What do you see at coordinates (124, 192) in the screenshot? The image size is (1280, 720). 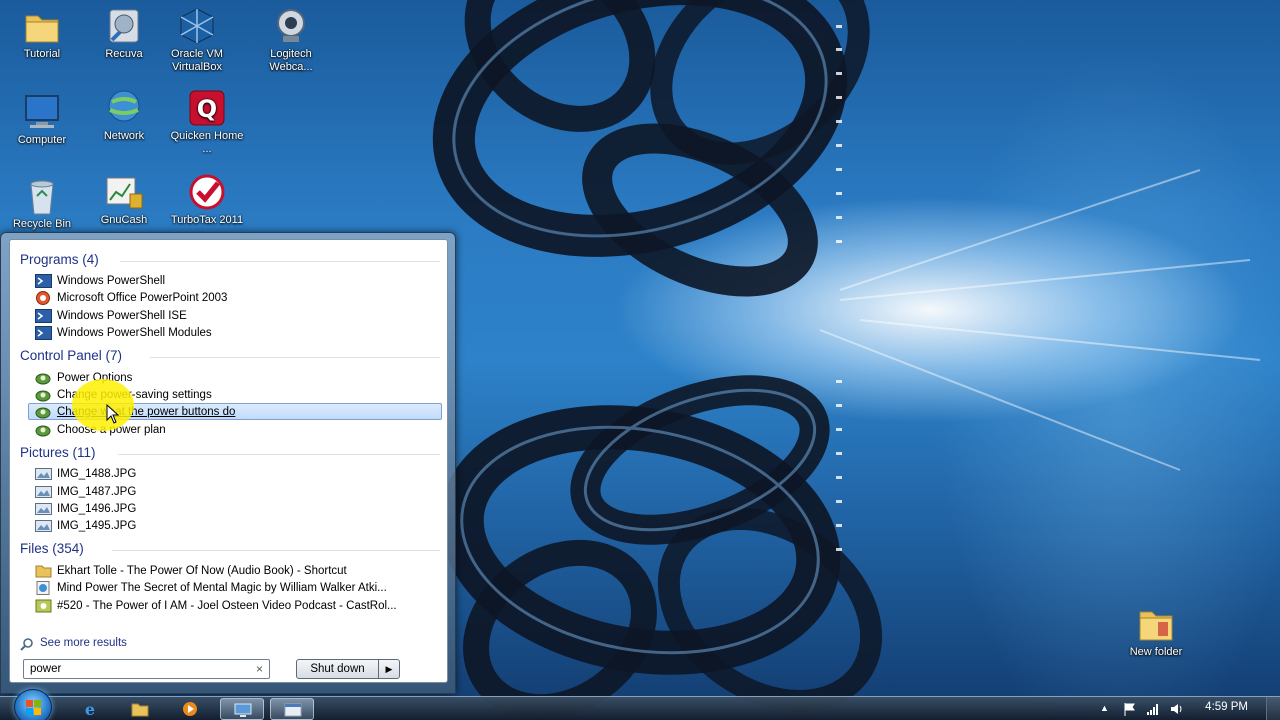 I see `gnucash-icon` at bounding box center [124, 192].